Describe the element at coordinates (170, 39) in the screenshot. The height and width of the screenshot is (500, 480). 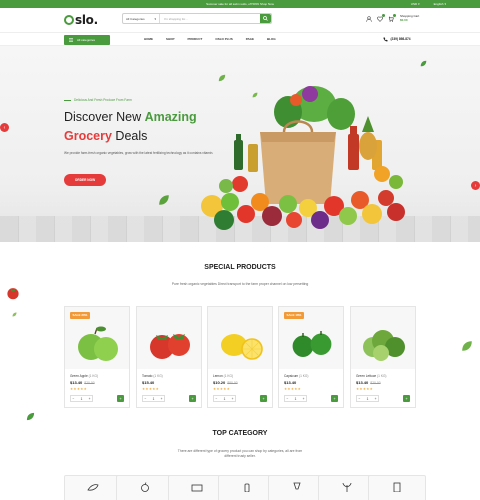
I see `nav-link-shop: SHOP` at that location.